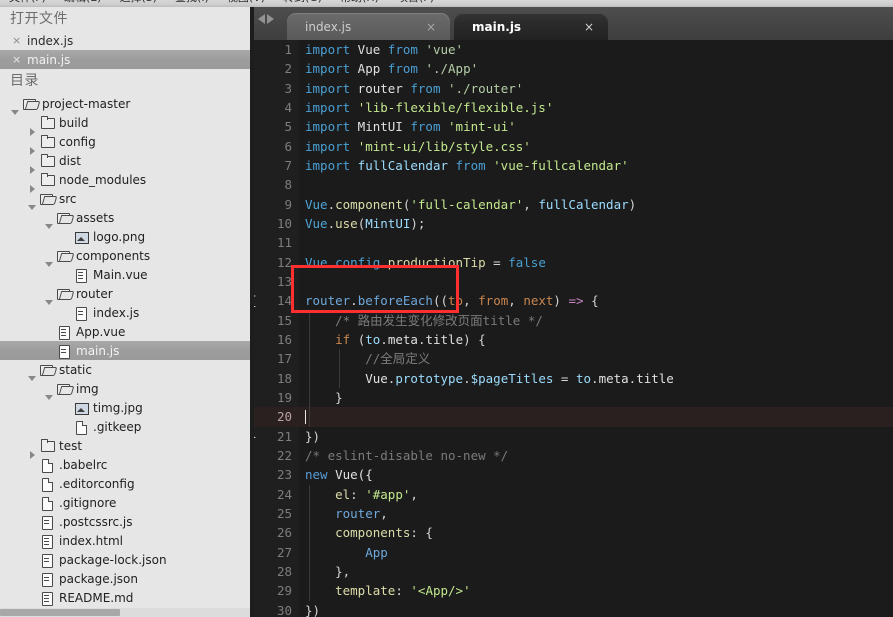  What do you see at coordinates (125, 426) in the screenshot?
I see `tree-item--gitkeep: .gitkeep` at bounding box center [125, 426].